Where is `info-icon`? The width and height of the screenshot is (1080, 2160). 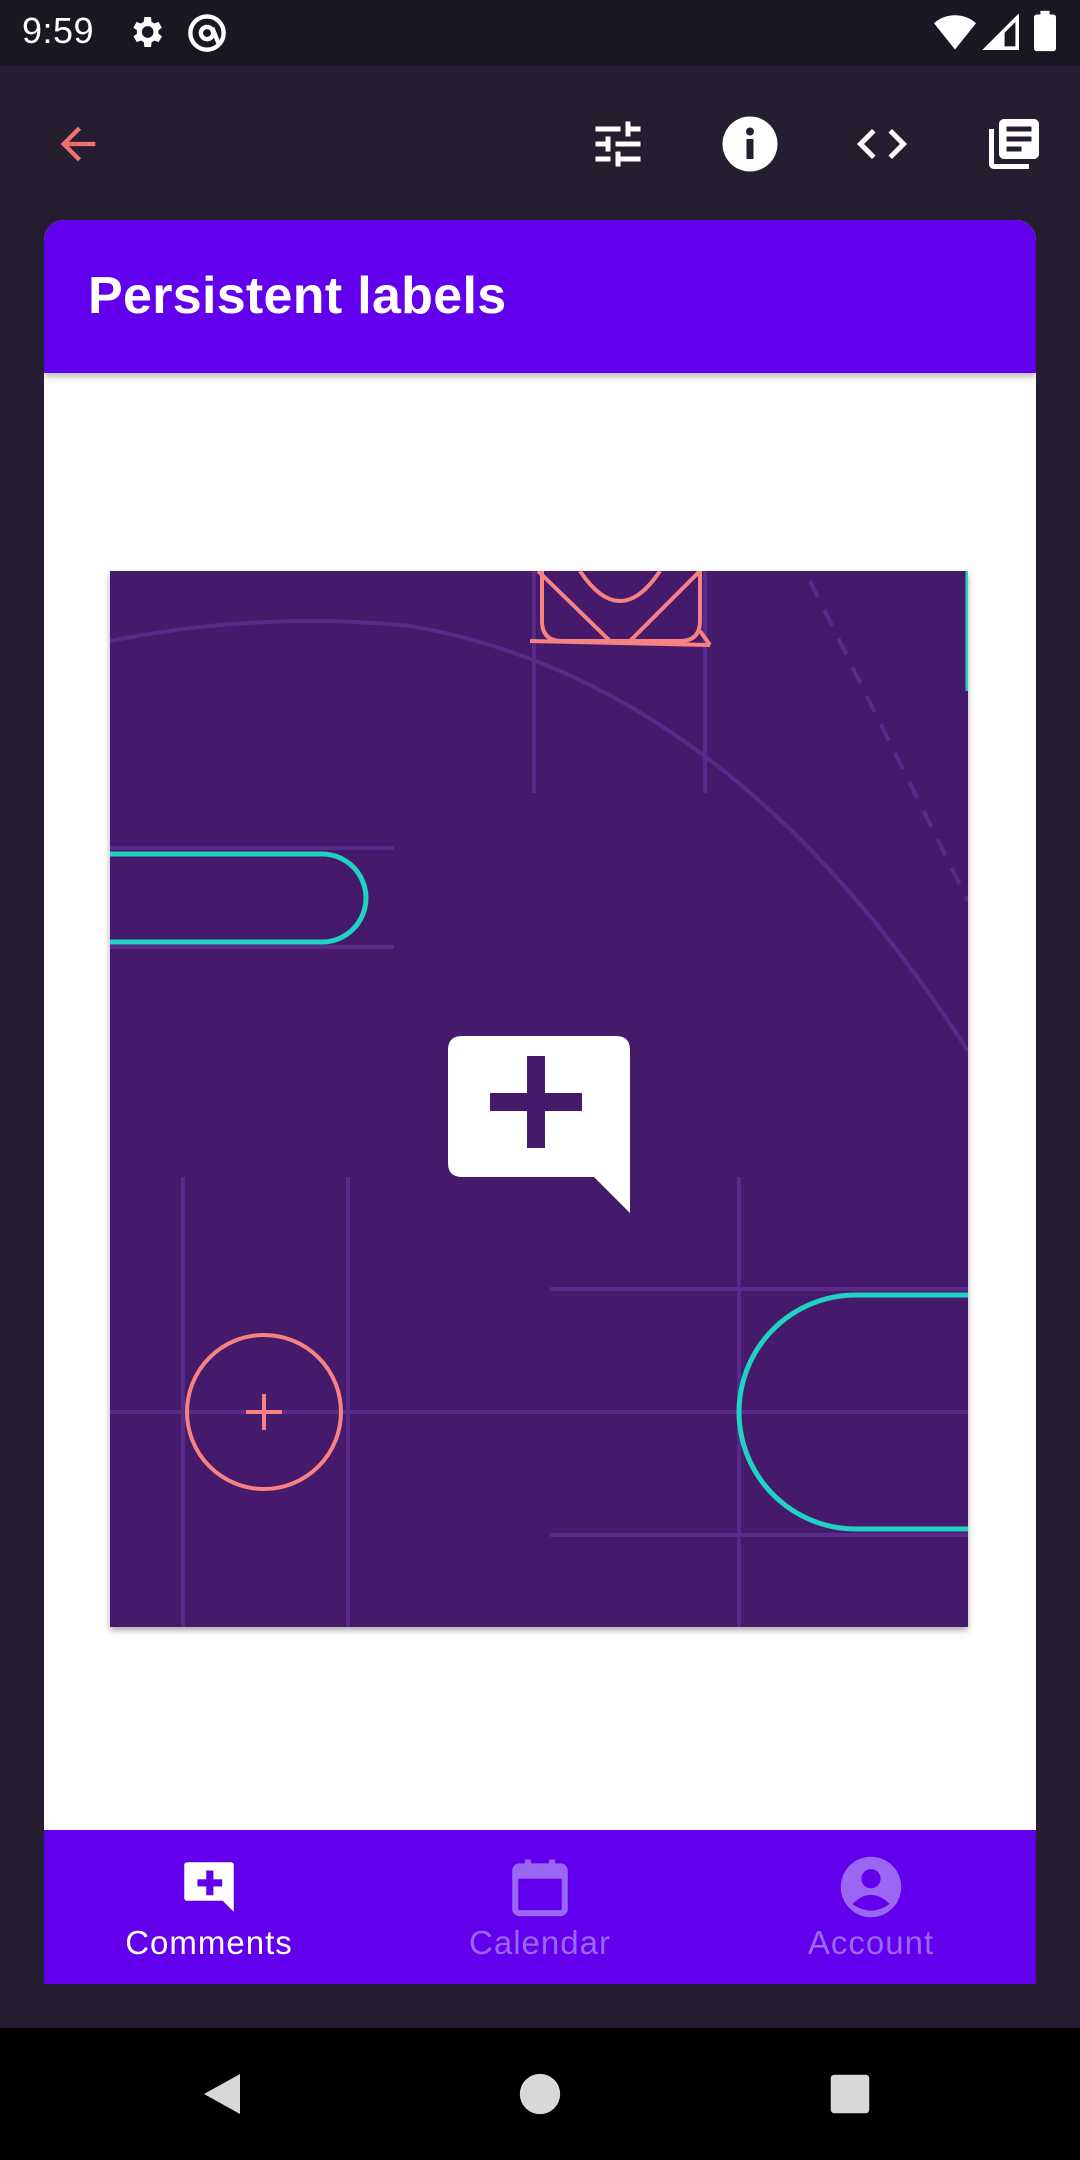 info-icon is located at coordinates (750, 144).